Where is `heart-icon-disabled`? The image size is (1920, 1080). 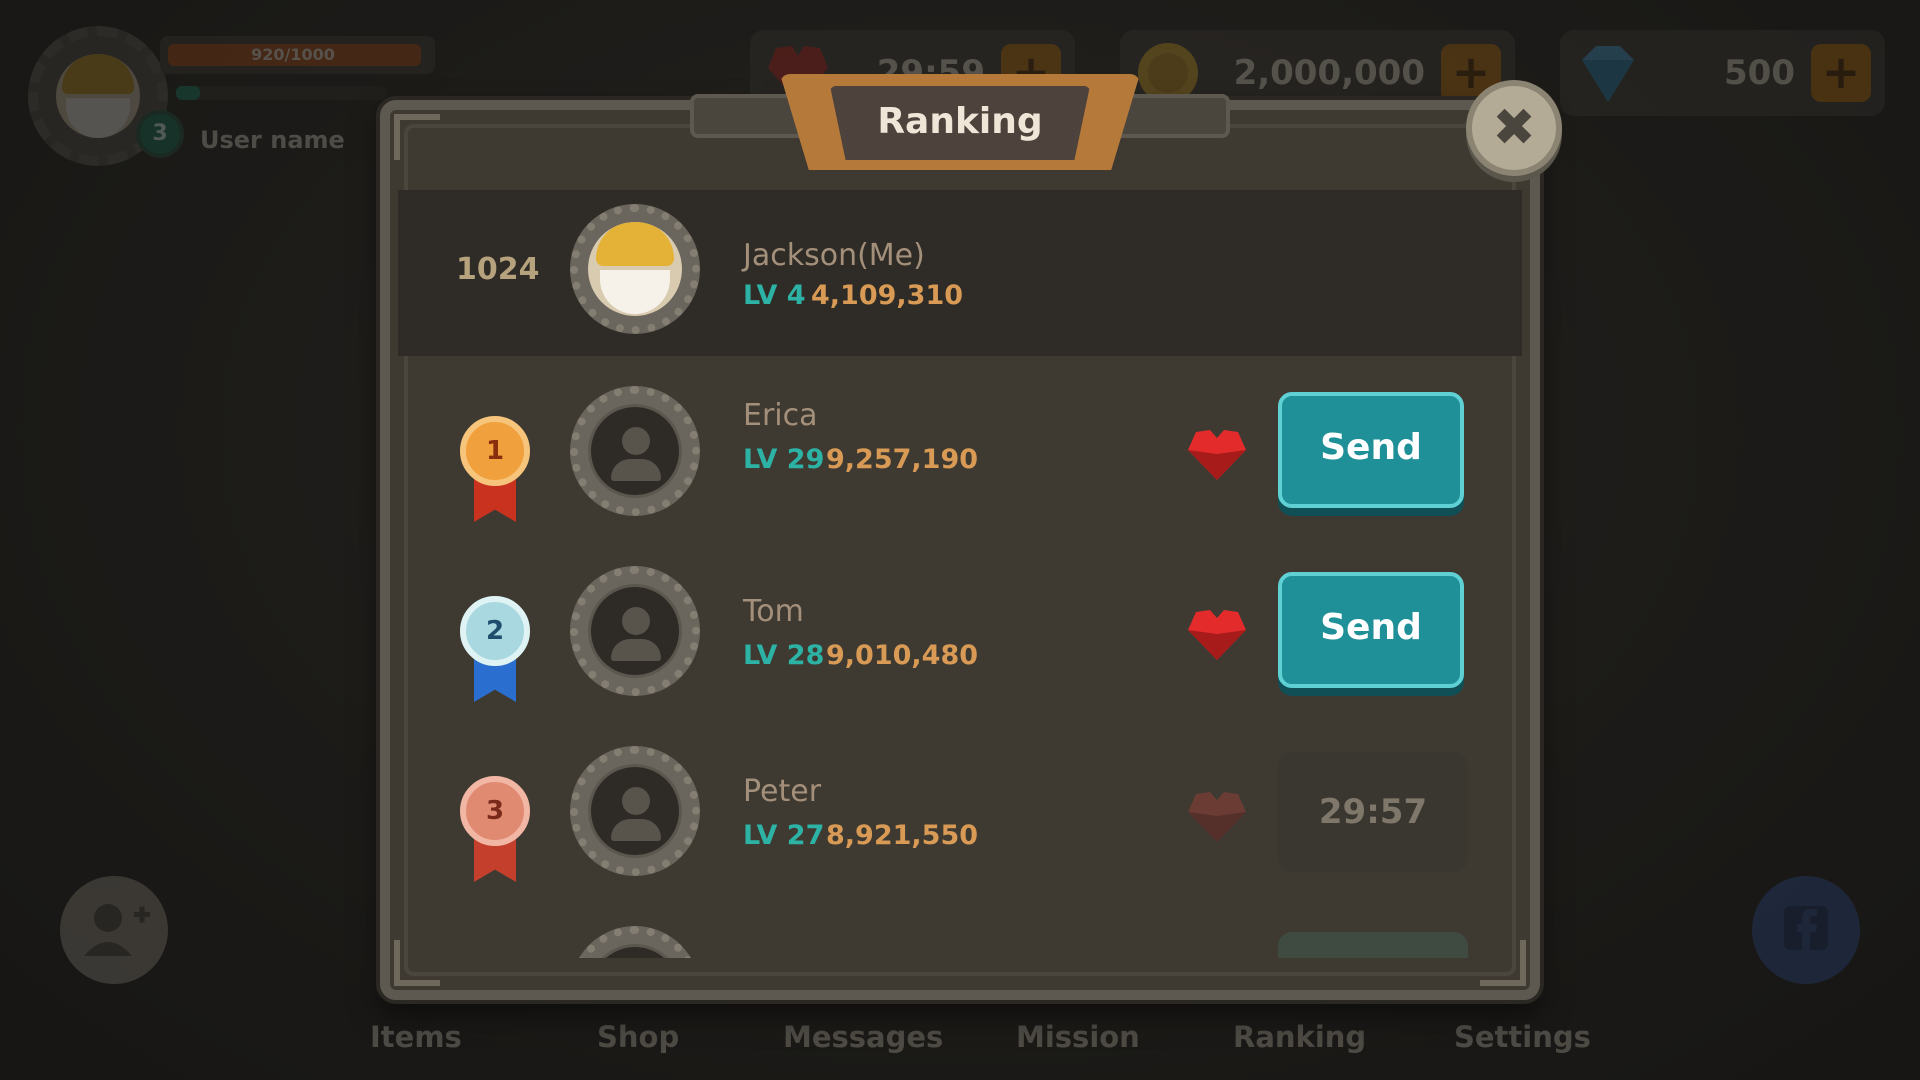
heart-icon-disabled is located at coordinates (1217, 817).